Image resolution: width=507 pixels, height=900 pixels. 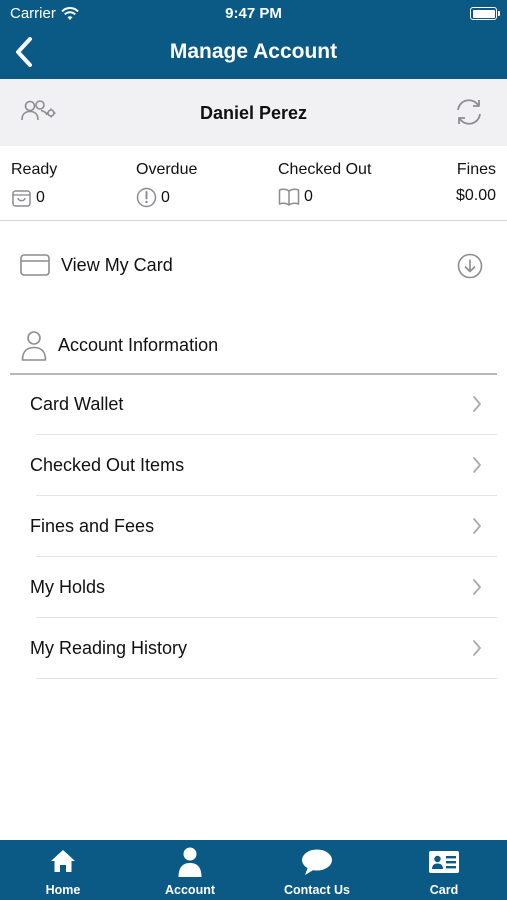 What do you see at coordinates (63, 861) in the screenshot?
I see `home-icon` at bounding box center [63, 861].